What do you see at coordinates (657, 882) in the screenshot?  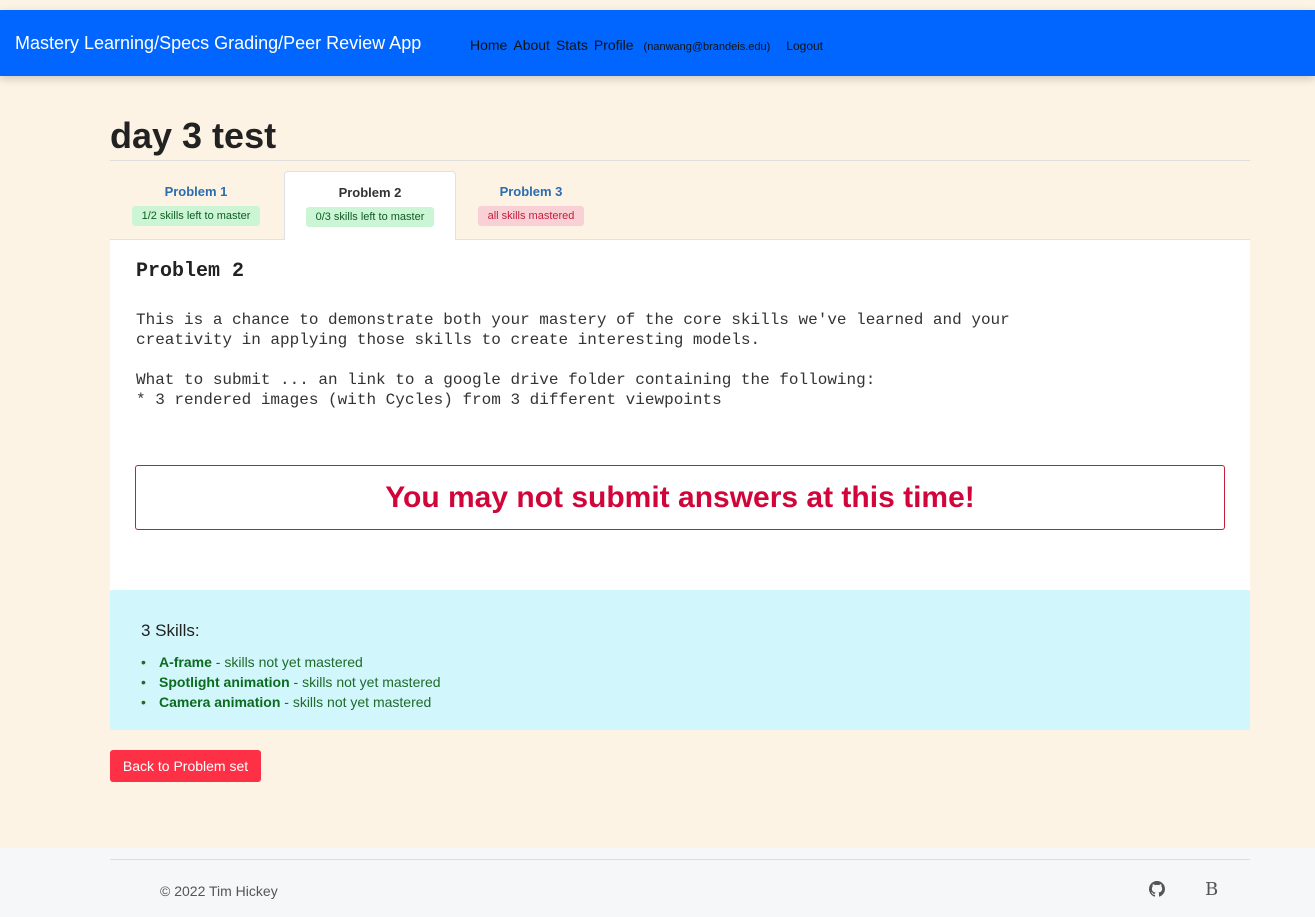 I see `footer: © 2022 Tim Hickey B` at bounding box center [657, 882].